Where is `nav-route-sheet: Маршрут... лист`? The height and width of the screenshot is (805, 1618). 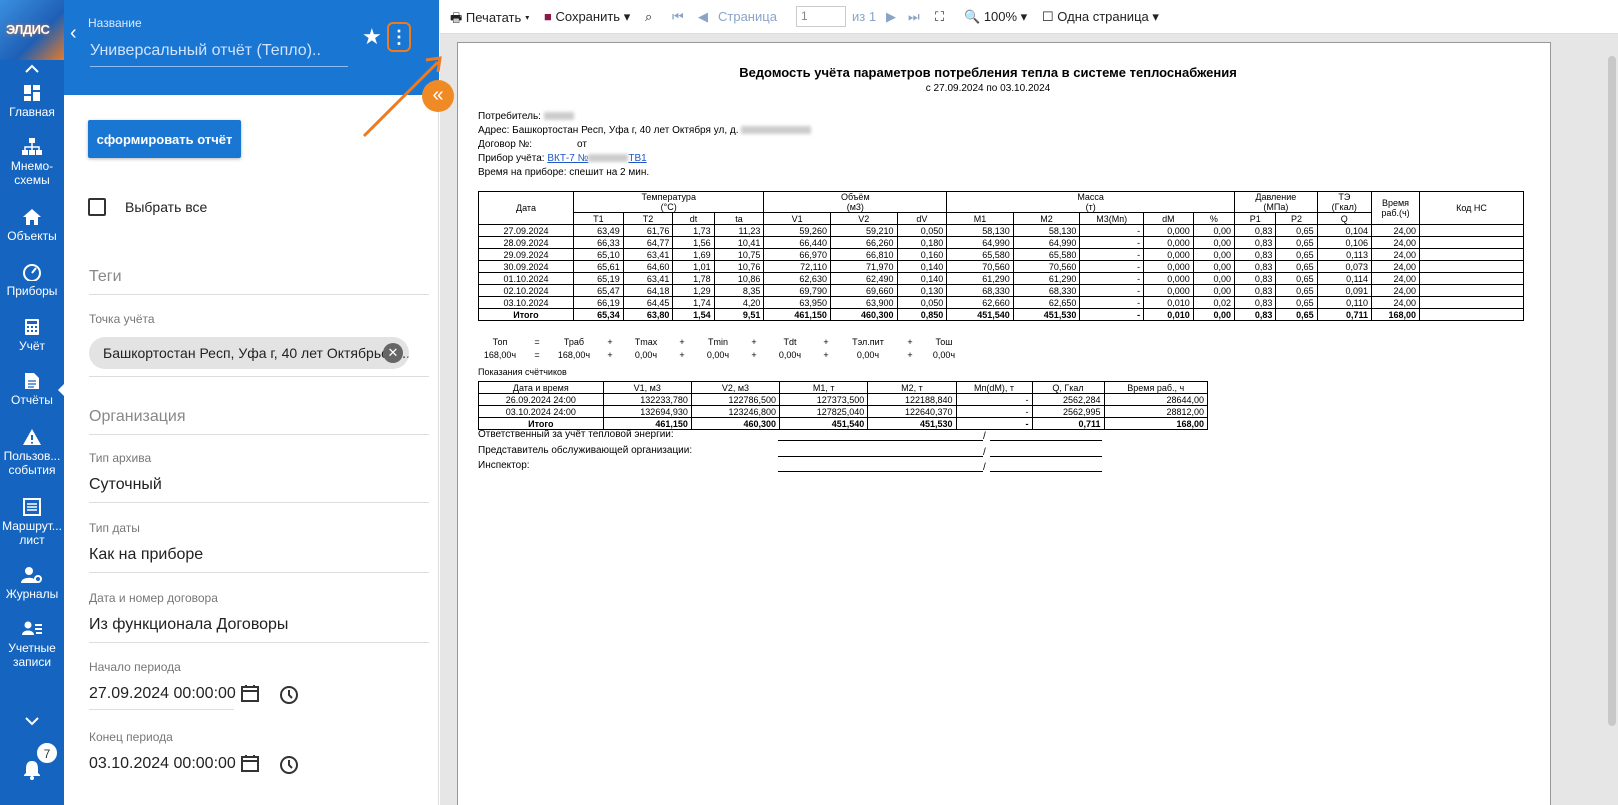 nav-route-sheet: Маршрут... лист is located at coordinates (32, 522).